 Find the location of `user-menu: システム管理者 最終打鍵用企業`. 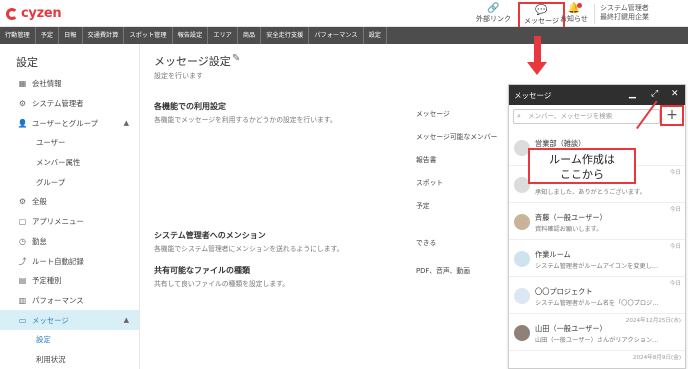

user-menu: システム管理者 最終打鍵用企業 is located at coordinates (638, 14).